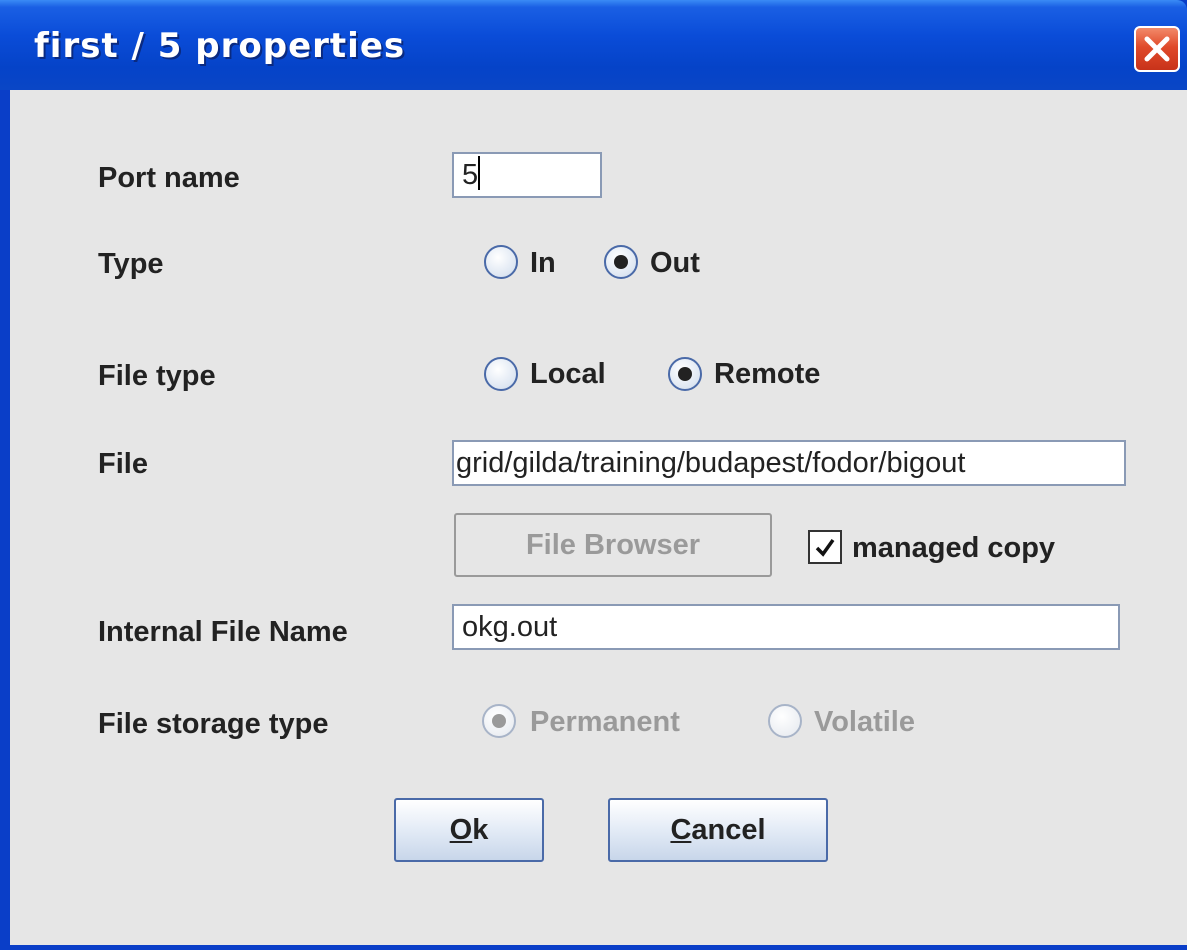 The image size is (1187, 950). I want to click on close-icon, so click(1157, 49).